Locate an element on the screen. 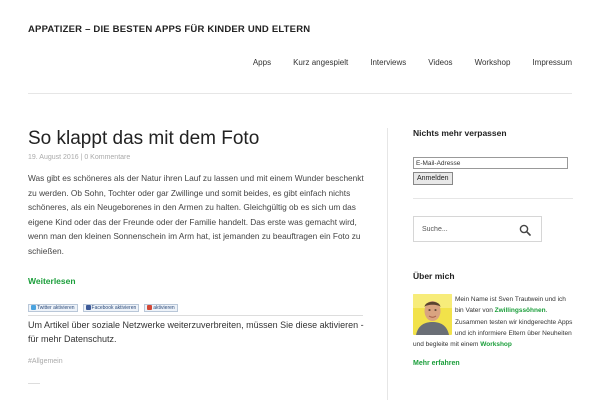 This screenshot has height=400, width=600. twitter-icon is located at coordinates (33, 308).